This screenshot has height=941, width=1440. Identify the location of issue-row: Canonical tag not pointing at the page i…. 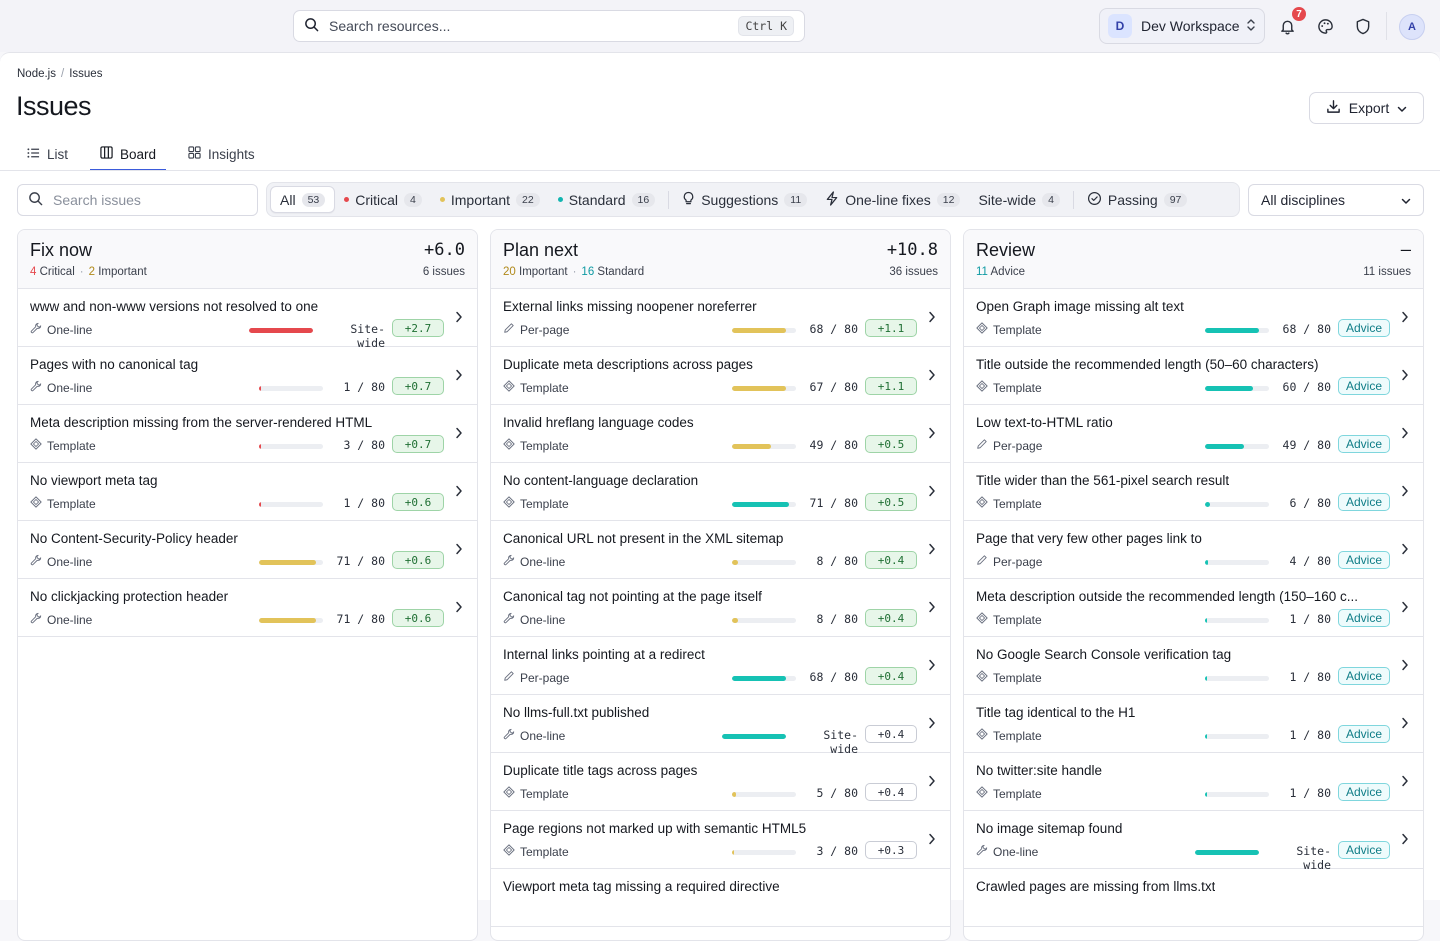
(720, 608).